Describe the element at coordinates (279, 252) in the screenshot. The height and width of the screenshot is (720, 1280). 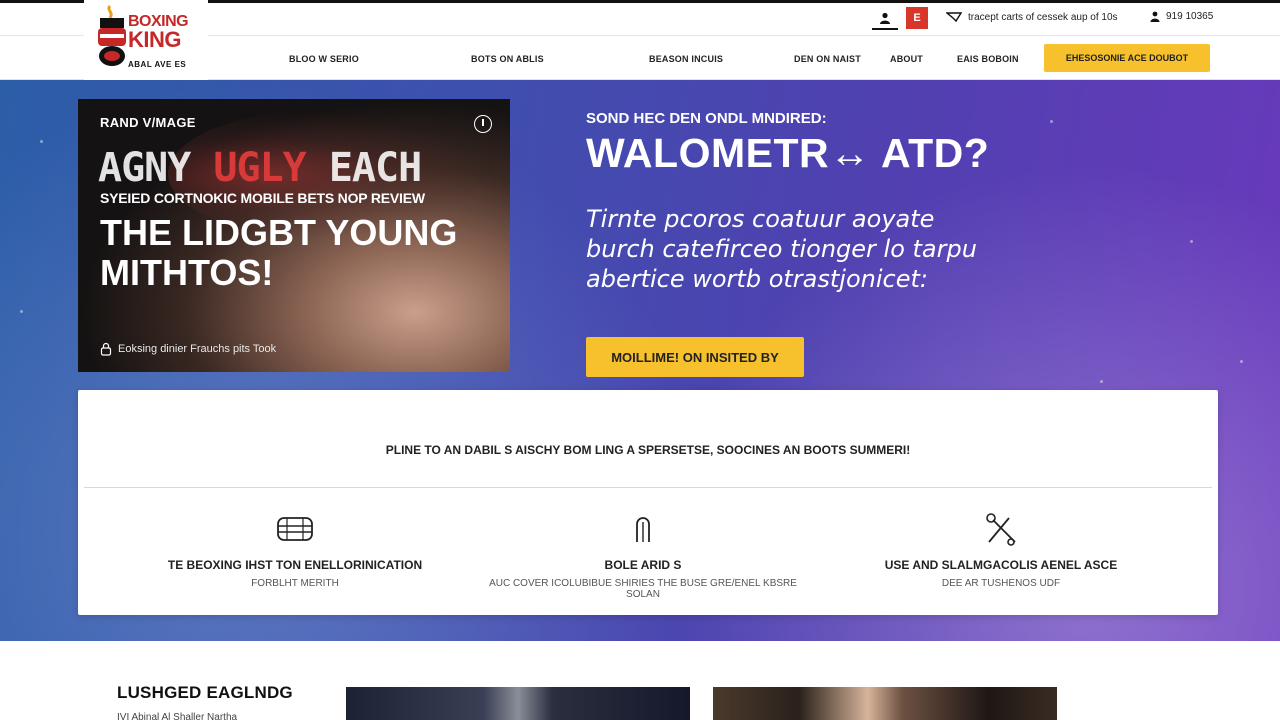
I see `promo-headline: THE LIDGBT YOUNG MITHTOS!` at that location.